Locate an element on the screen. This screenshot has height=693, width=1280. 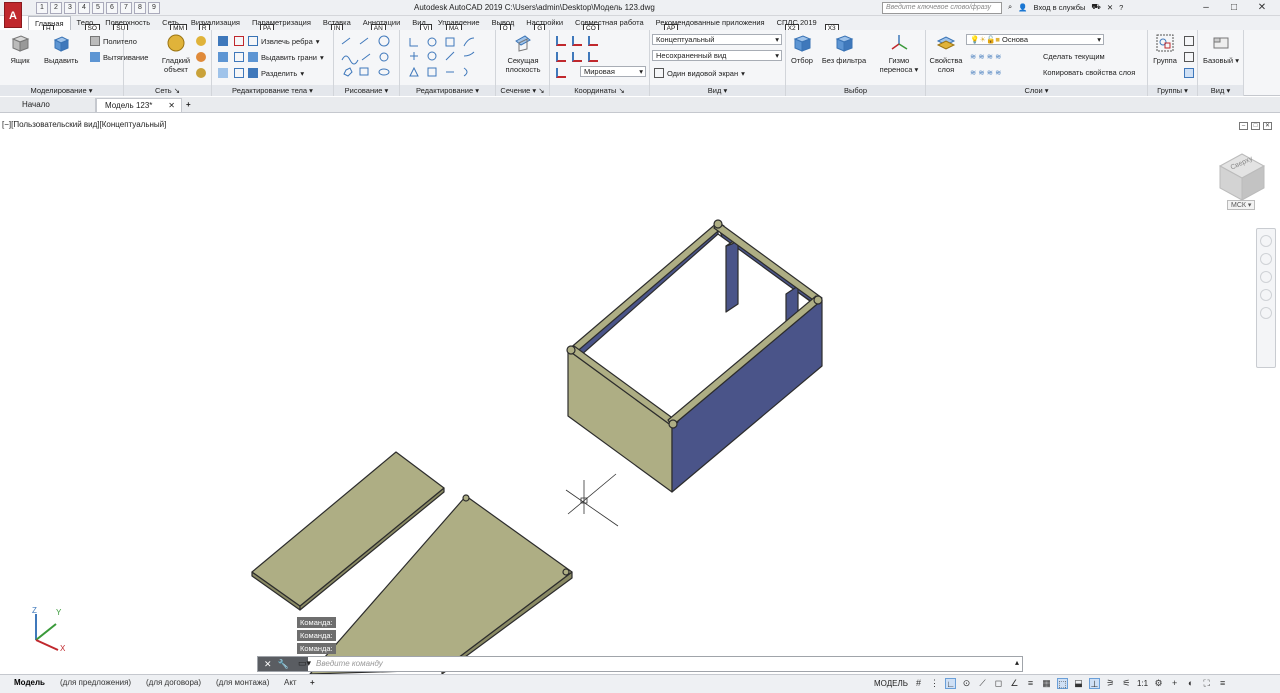
layer-properties-button: Свойства слоя is located at coordinates (946, 53).